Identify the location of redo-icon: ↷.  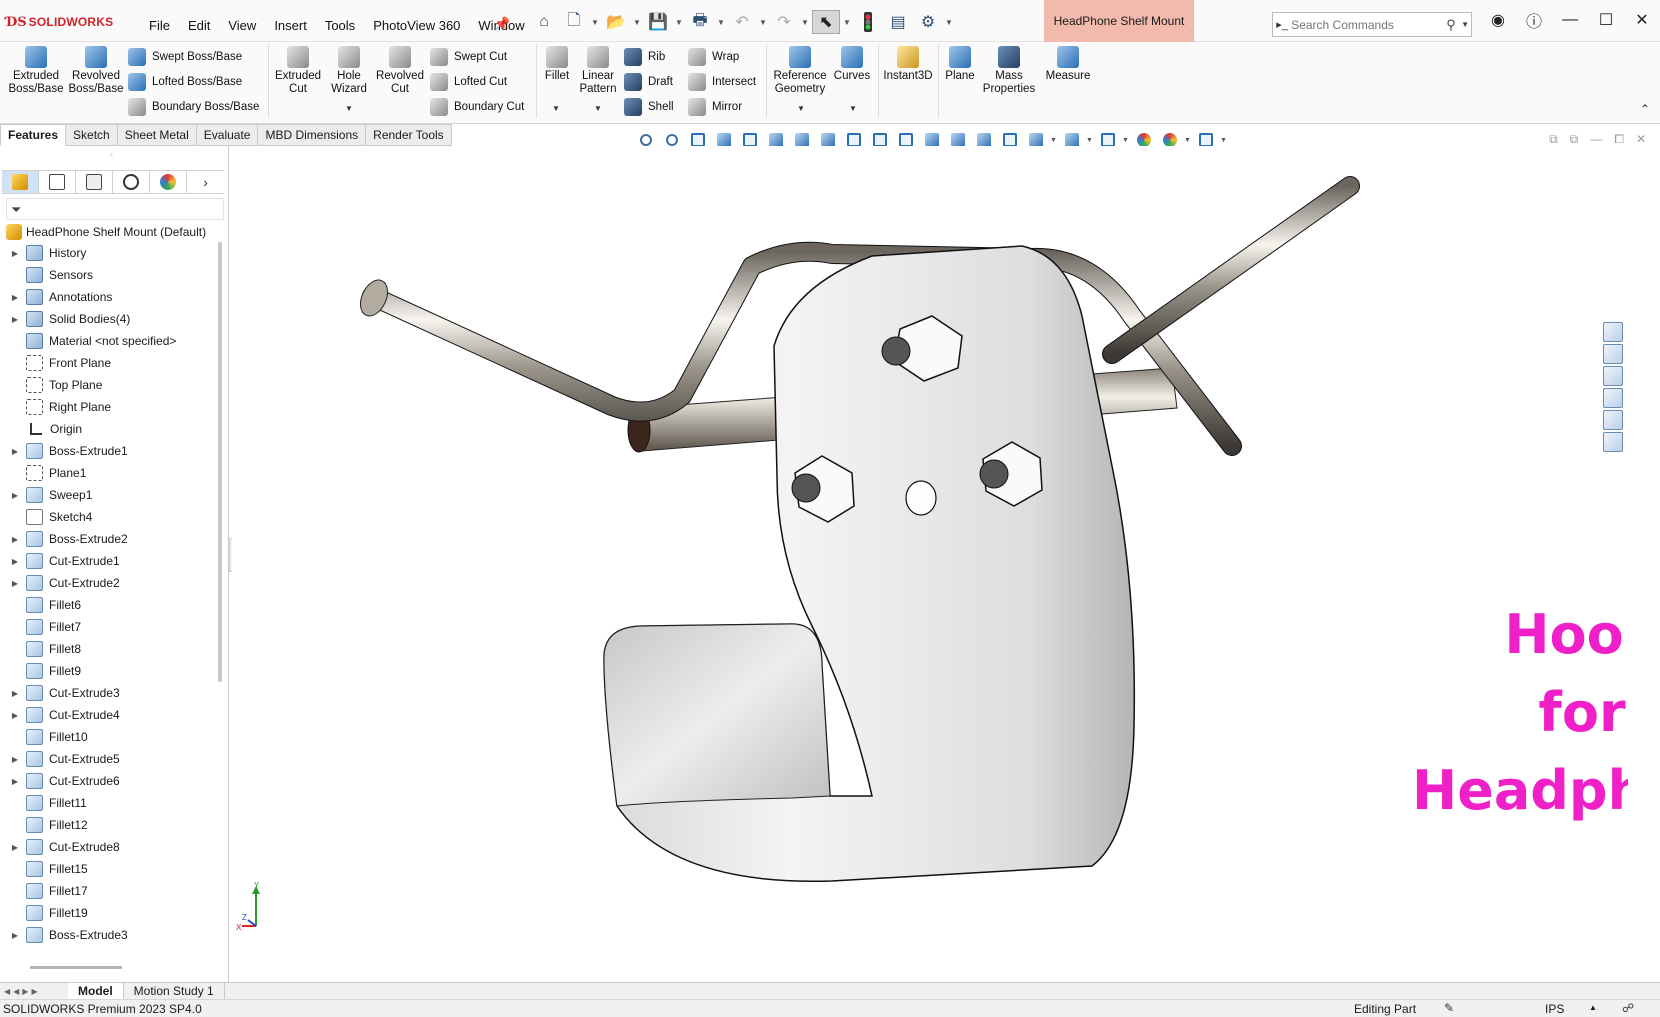
(784, 22).